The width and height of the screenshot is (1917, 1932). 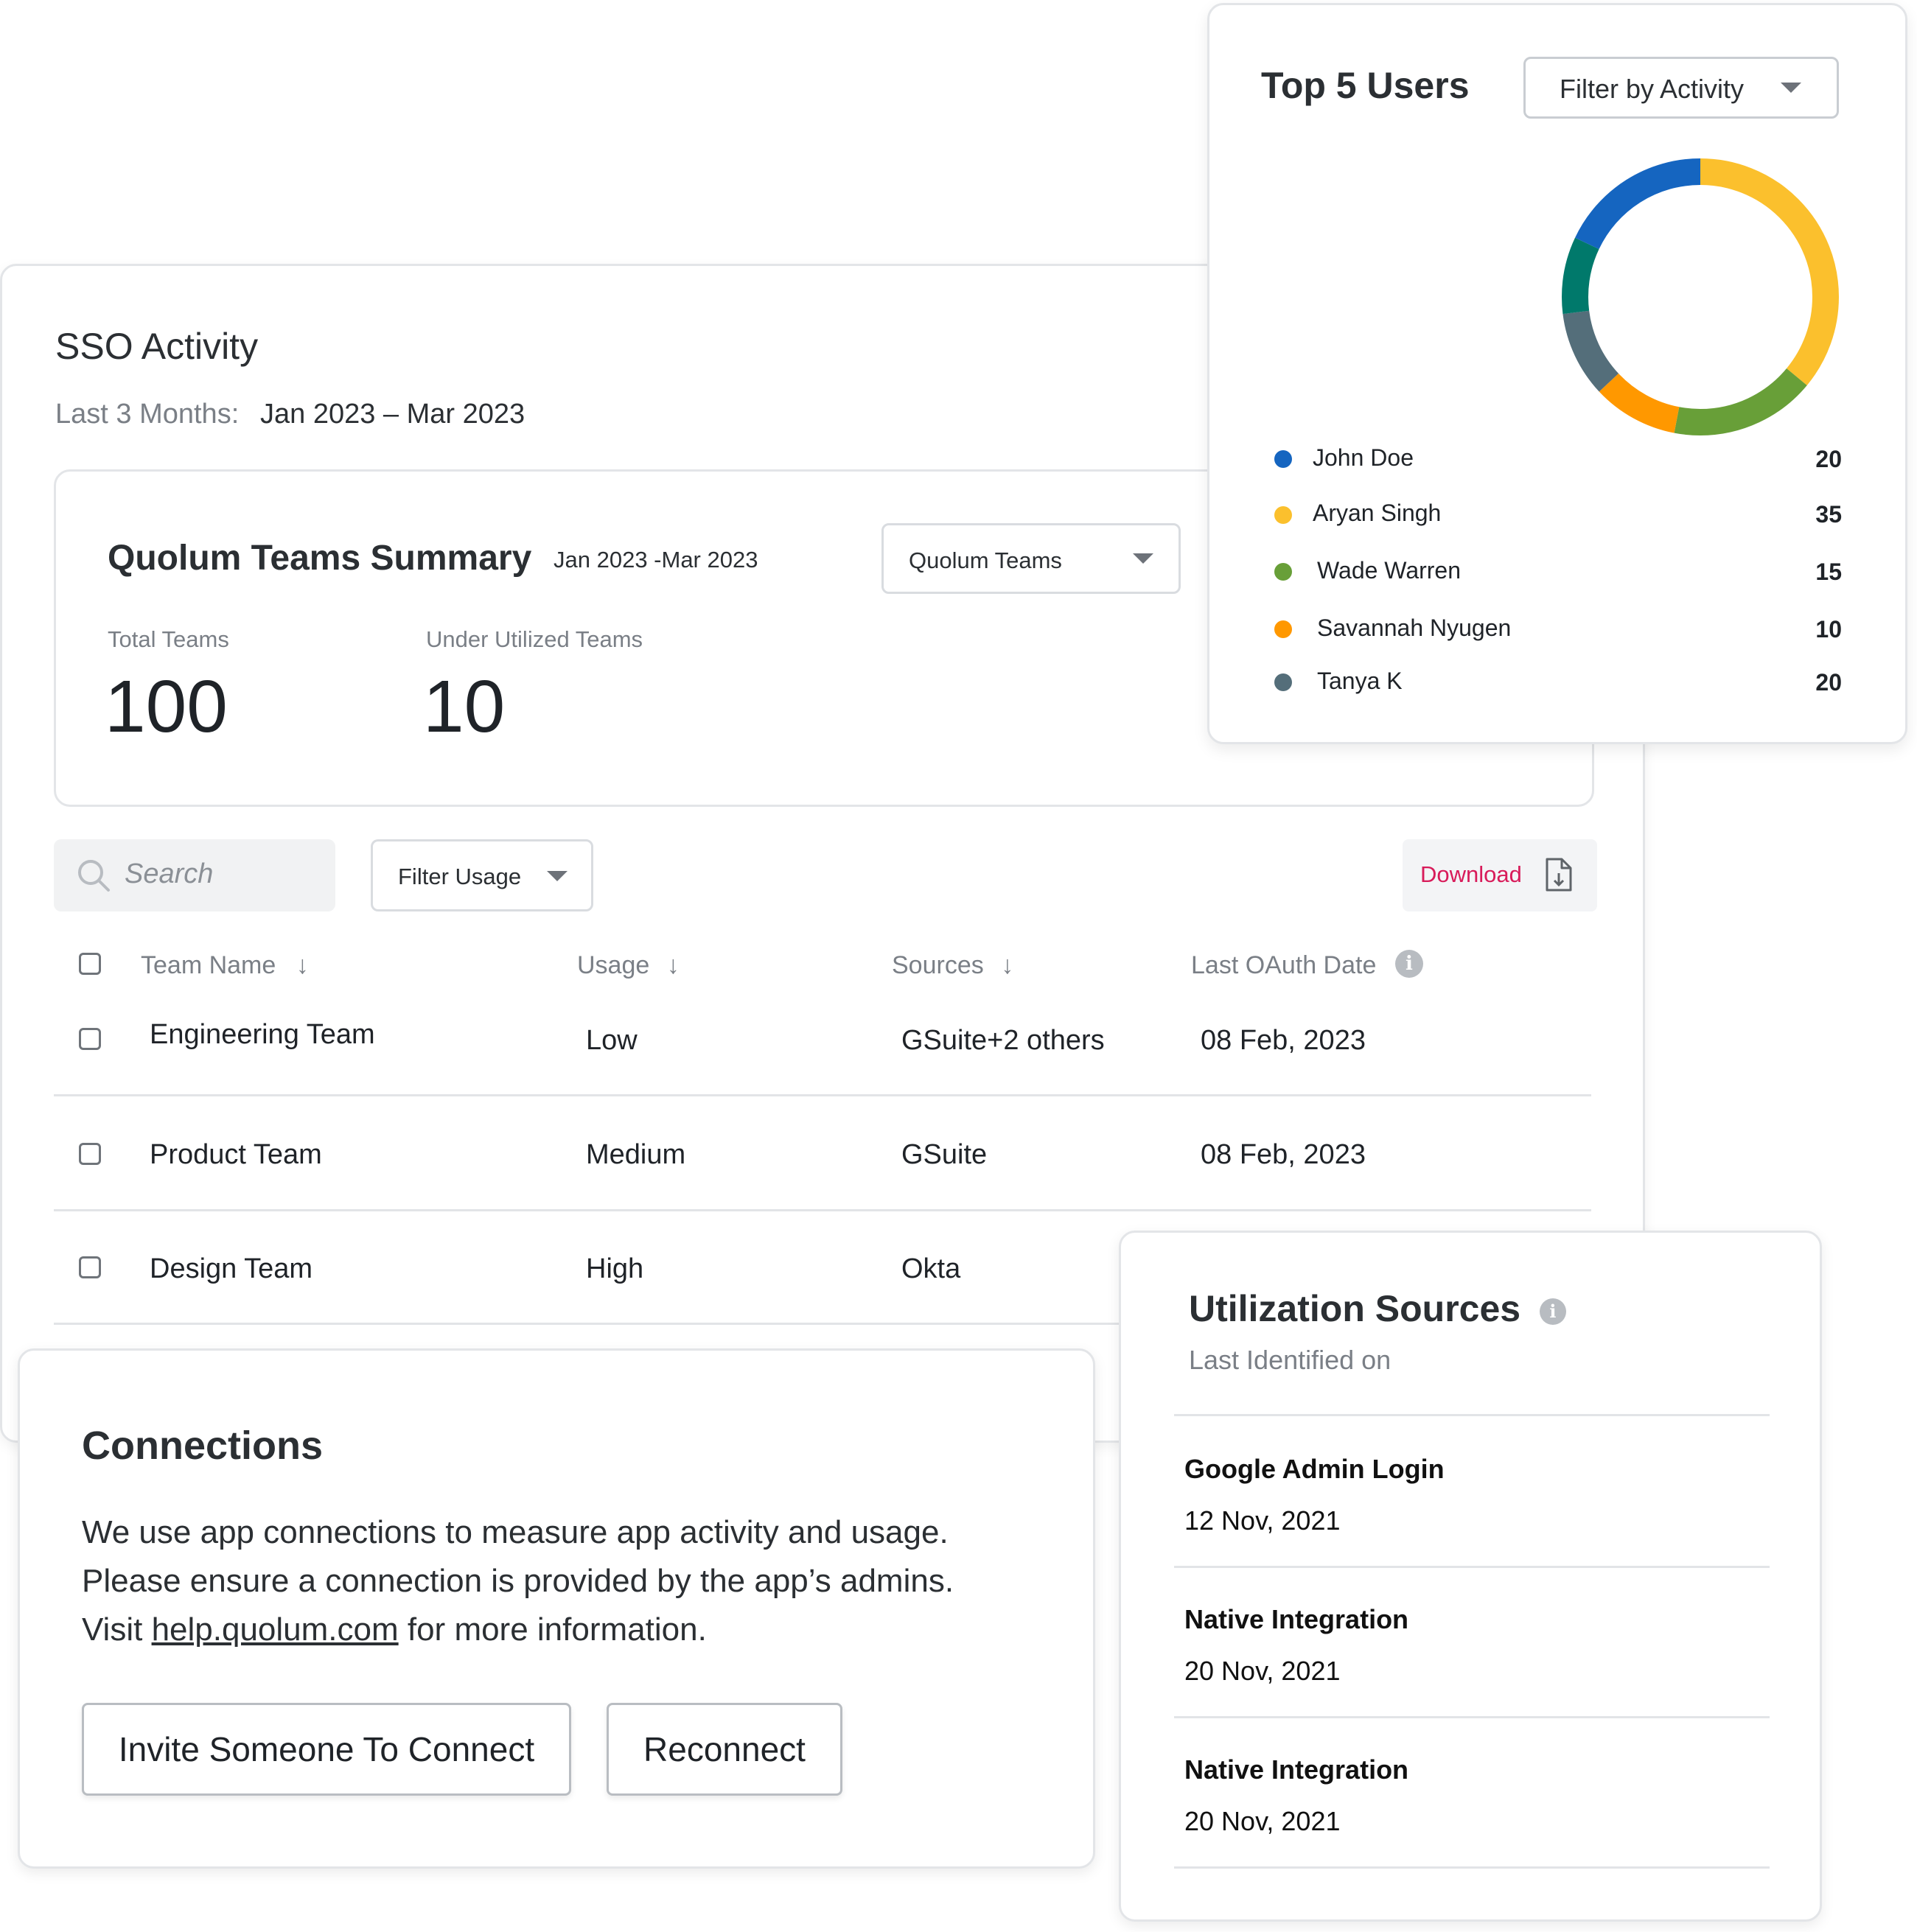 What do you see at coordinates (326, 1750) in the screenshot?
I see `invite-button: Invite Someone To Connect` at bounding box center [326, 1750].